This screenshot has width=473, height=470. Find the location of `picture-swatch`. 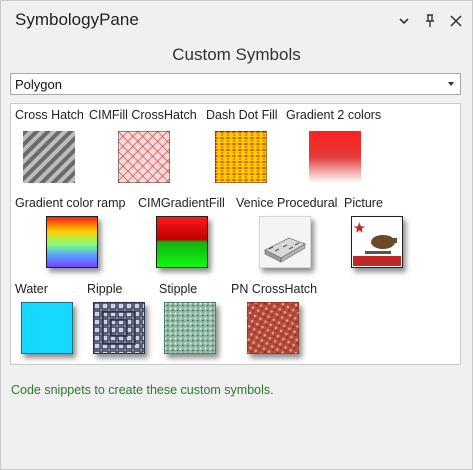

picture-swatch is located at coordinates (377, 242).